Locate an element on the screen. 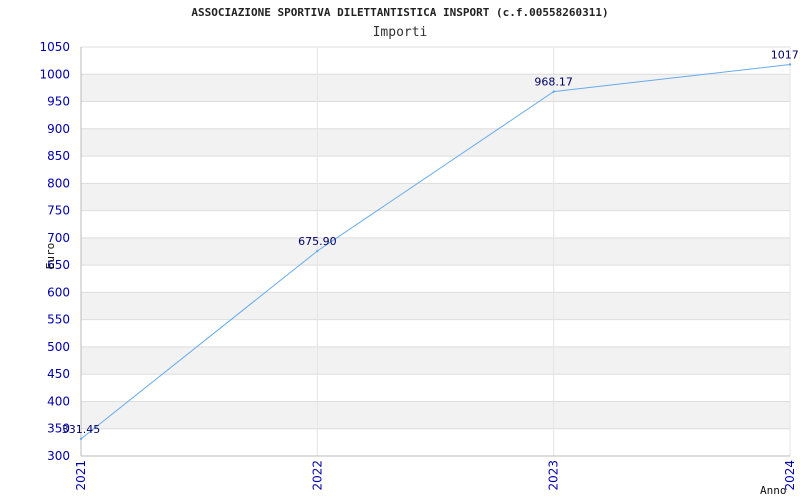  y-tick-label: 450 is located at coordinates (58, 374).